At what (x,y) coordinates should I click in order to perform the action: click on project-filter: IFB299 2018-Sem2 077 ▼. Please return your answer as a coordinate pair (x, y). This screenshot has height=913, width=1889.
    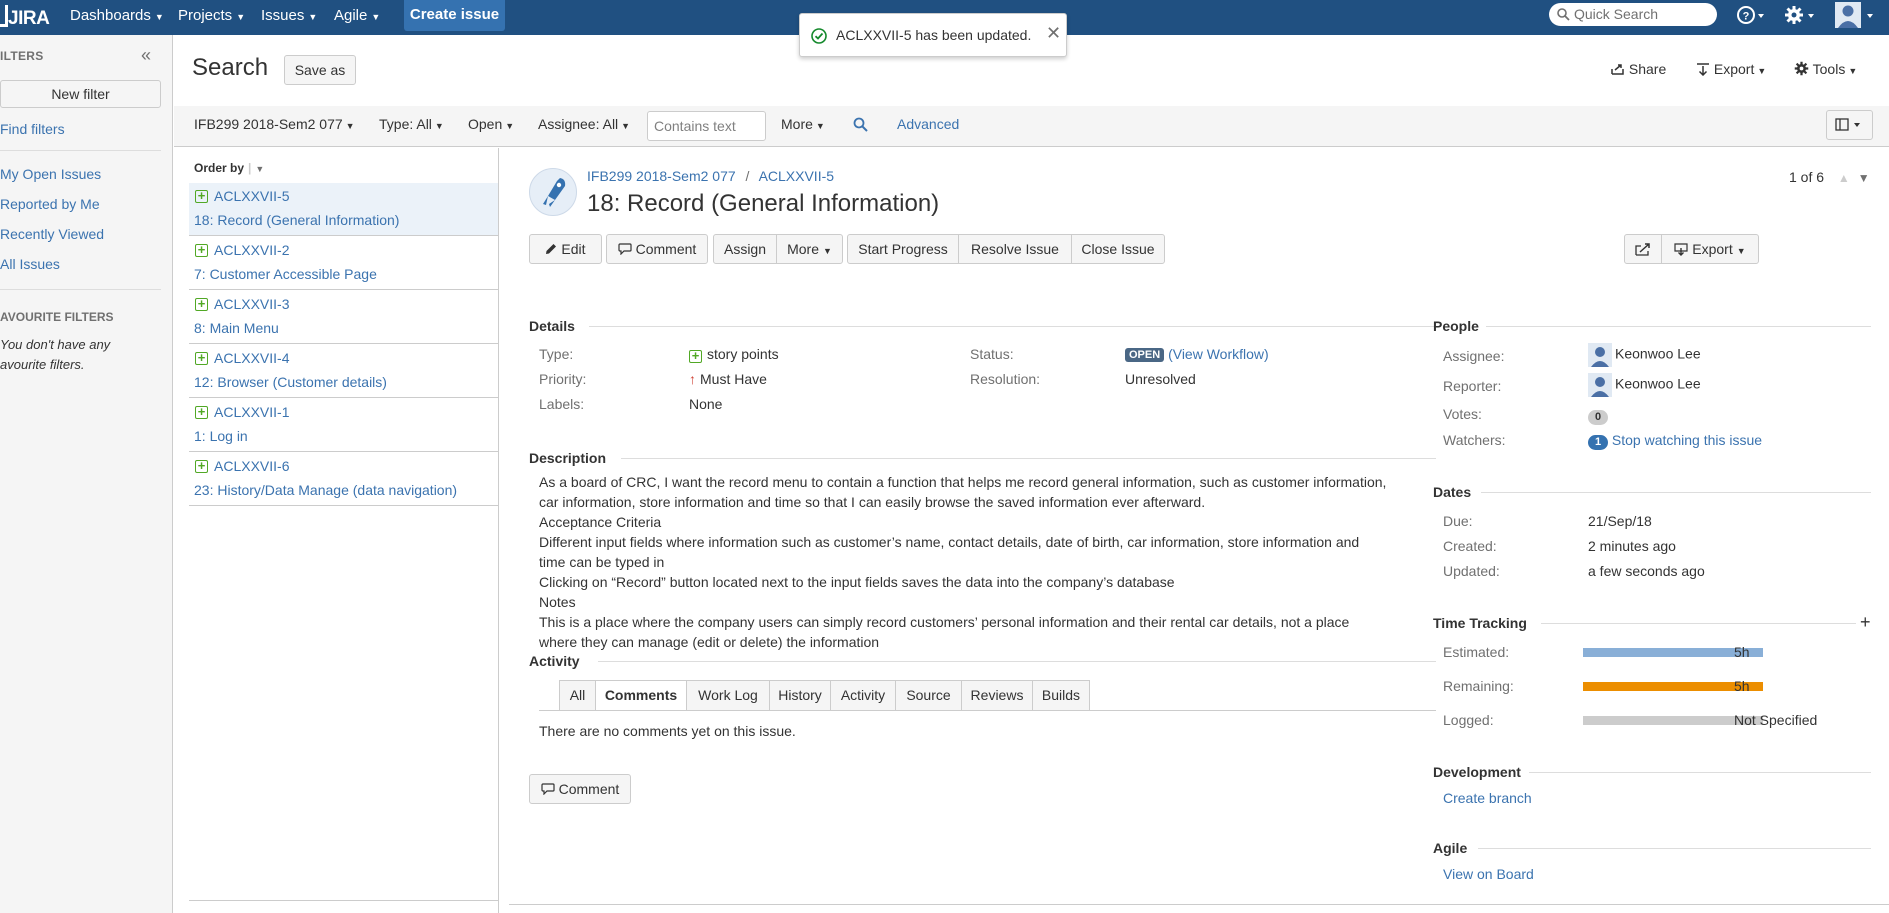
    Looking at the image, I should click on (274, 124).